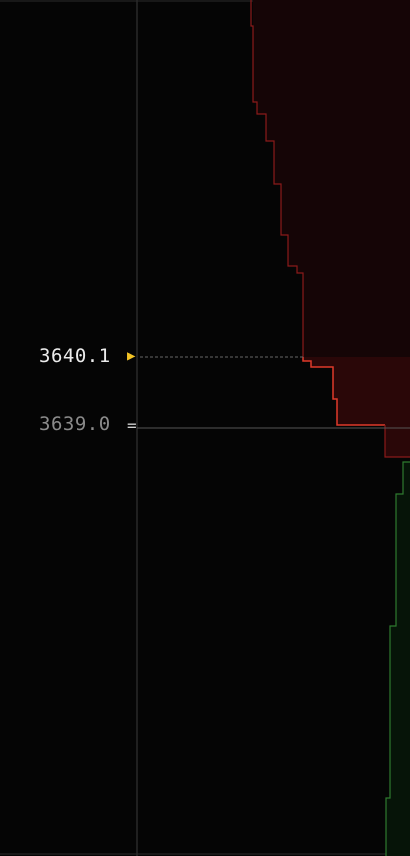 The width and height of the screenshot is (410, 856). What do you see at coordinates (356, 407) in the screenshot?
I see `ask-near-depth-area` at bounding box center [356, 407].